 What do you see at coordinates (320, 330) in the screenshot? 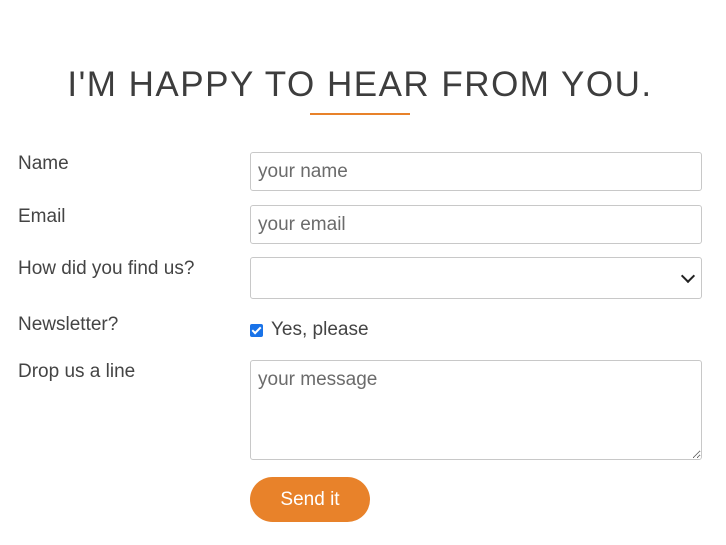
I see `newsletter-checkbox-label: Yes, please` at bounding box center [320, 330].